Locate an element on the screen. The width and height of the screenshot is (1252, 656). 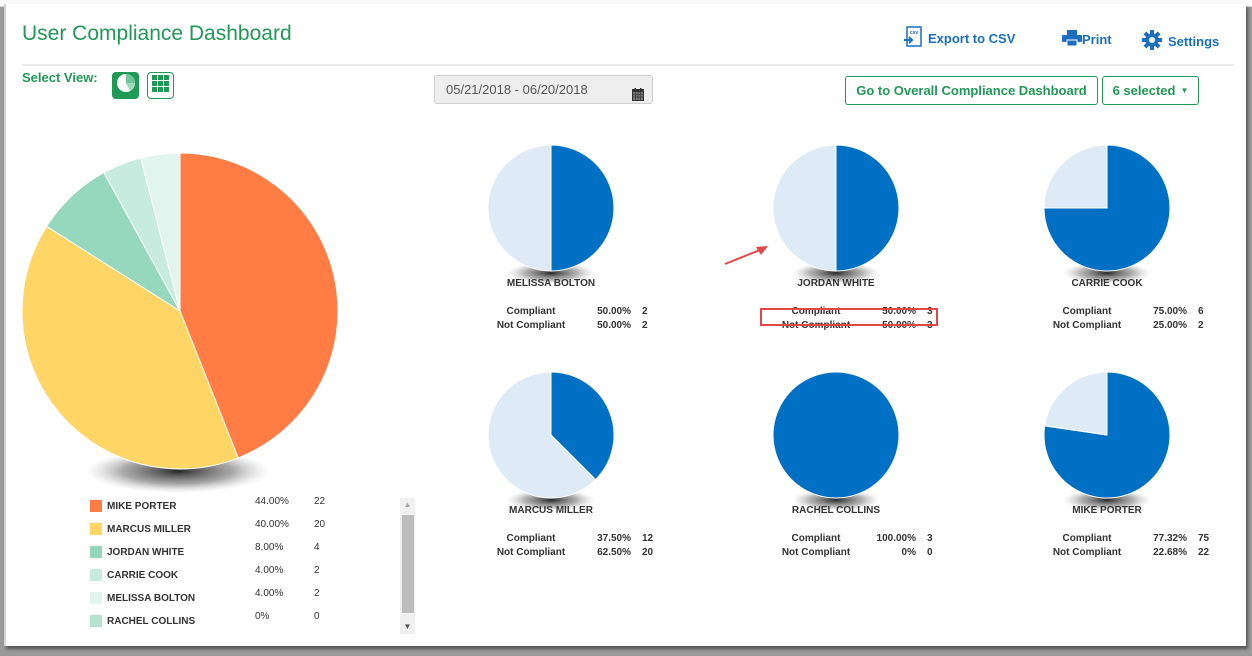
compliance-percent: 62.50% is located at coordinates (614, 552).